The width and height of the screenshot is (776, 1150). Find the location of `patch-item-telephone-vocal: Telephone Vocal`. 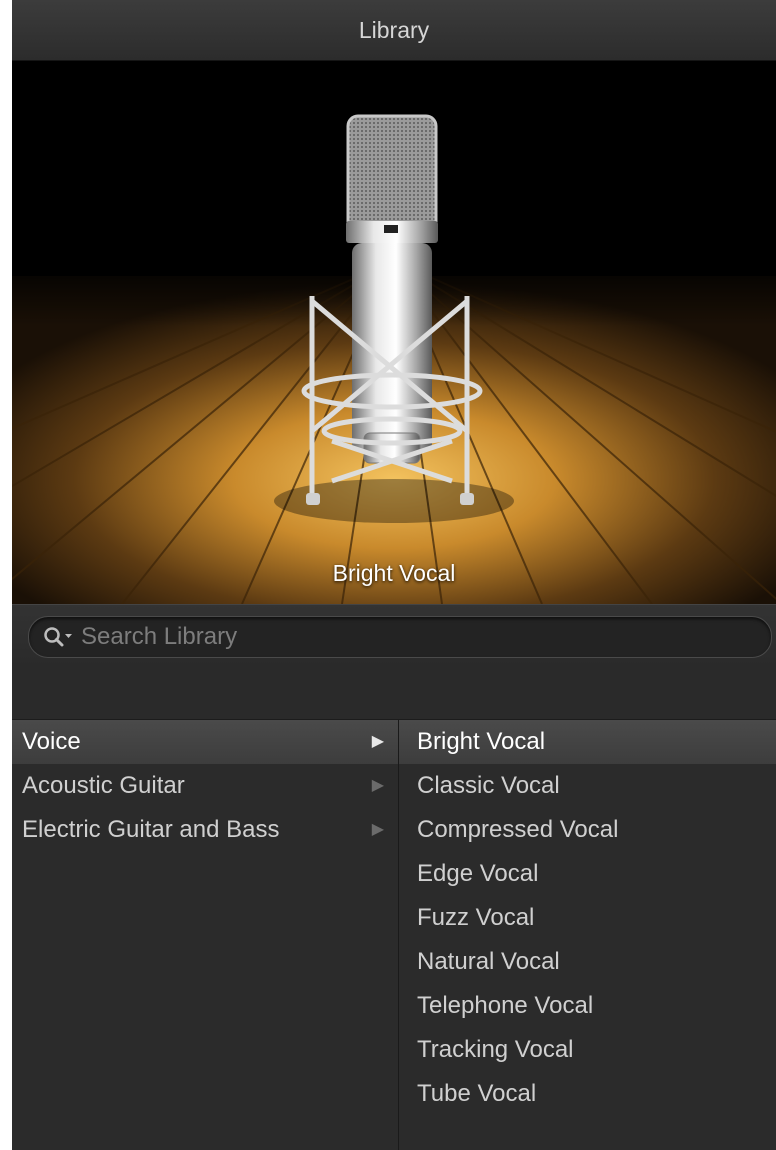

patch-item-telephone-vocal: Telephone Vocal is located at coordinates (587, 1006).